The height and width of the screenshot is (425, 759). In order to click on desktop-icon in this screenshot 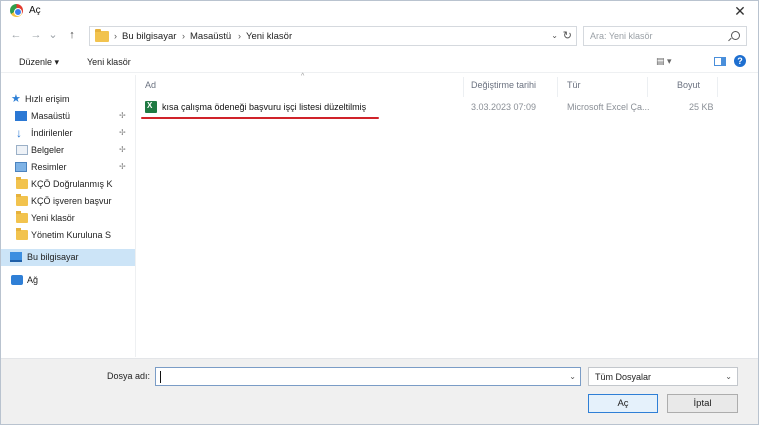, I will do `click(21, 116)`.